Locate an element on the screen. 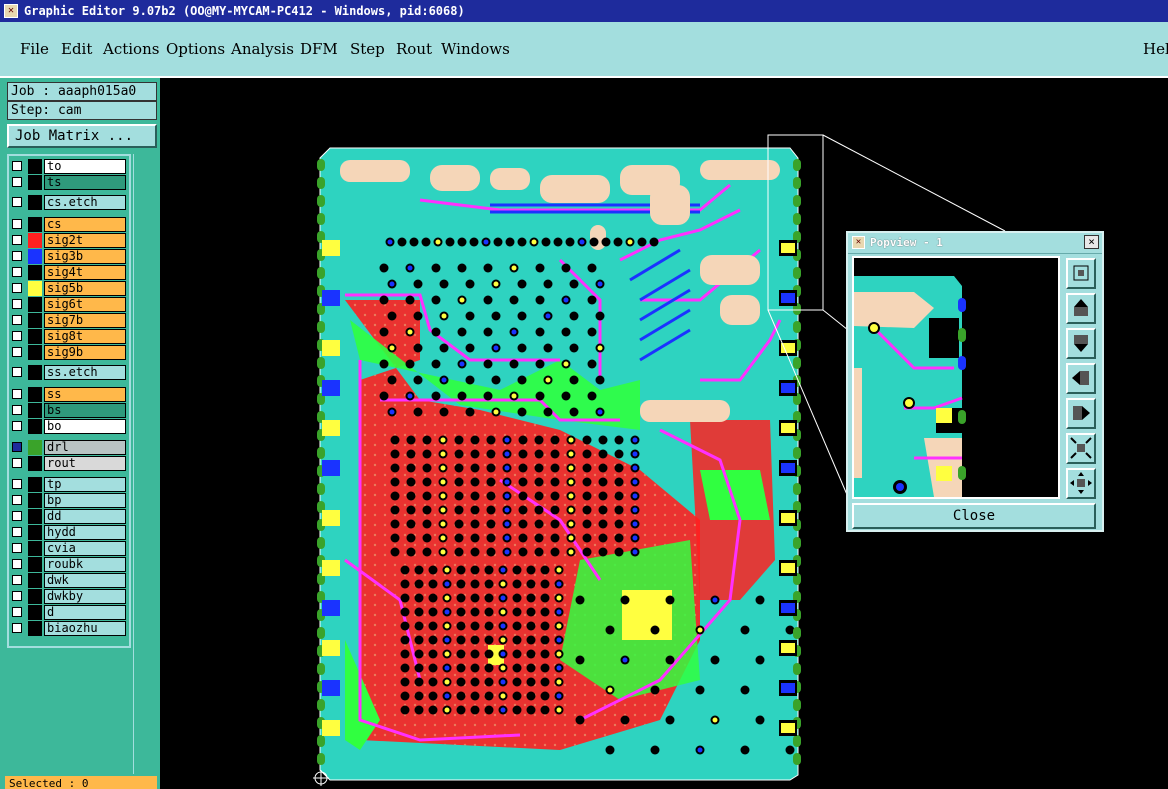  layer-row-sig8t: sig8t is located at coordinates (69, 336).